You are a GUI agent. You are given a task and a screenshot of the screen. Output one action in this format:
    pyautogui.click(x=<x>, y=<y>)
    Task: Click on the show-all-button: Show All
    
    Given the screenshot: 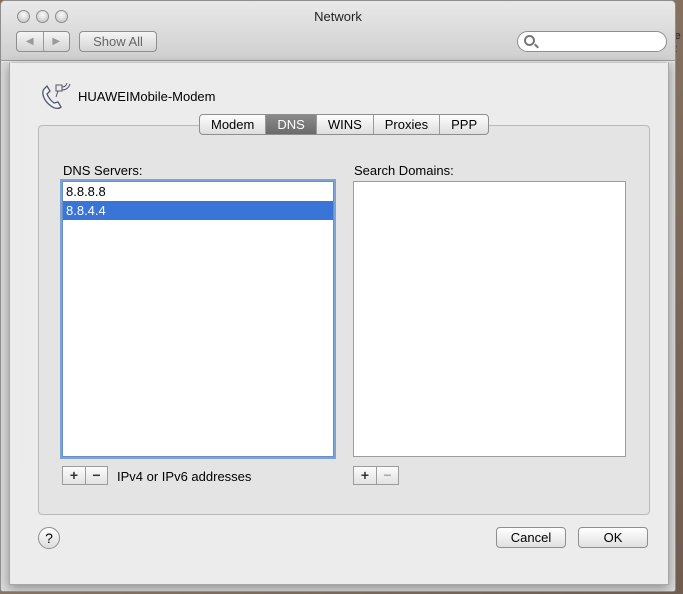 What is the action you would take?
    pyautogui.click(x=118, y=41)
    